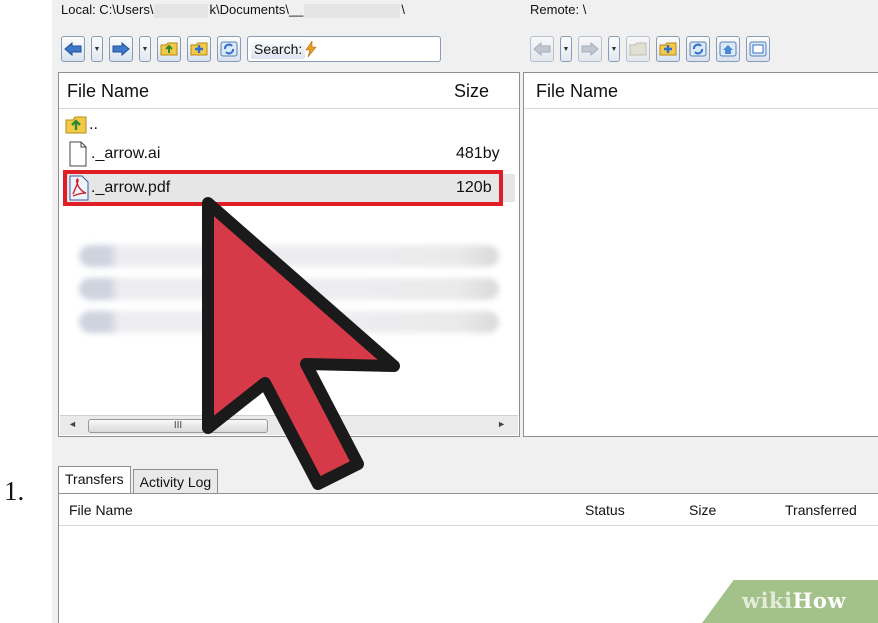  Describe the element at coordinates (256, 9) in the screenshot. I see `local-path-mid: k\Documents\__` at that location.